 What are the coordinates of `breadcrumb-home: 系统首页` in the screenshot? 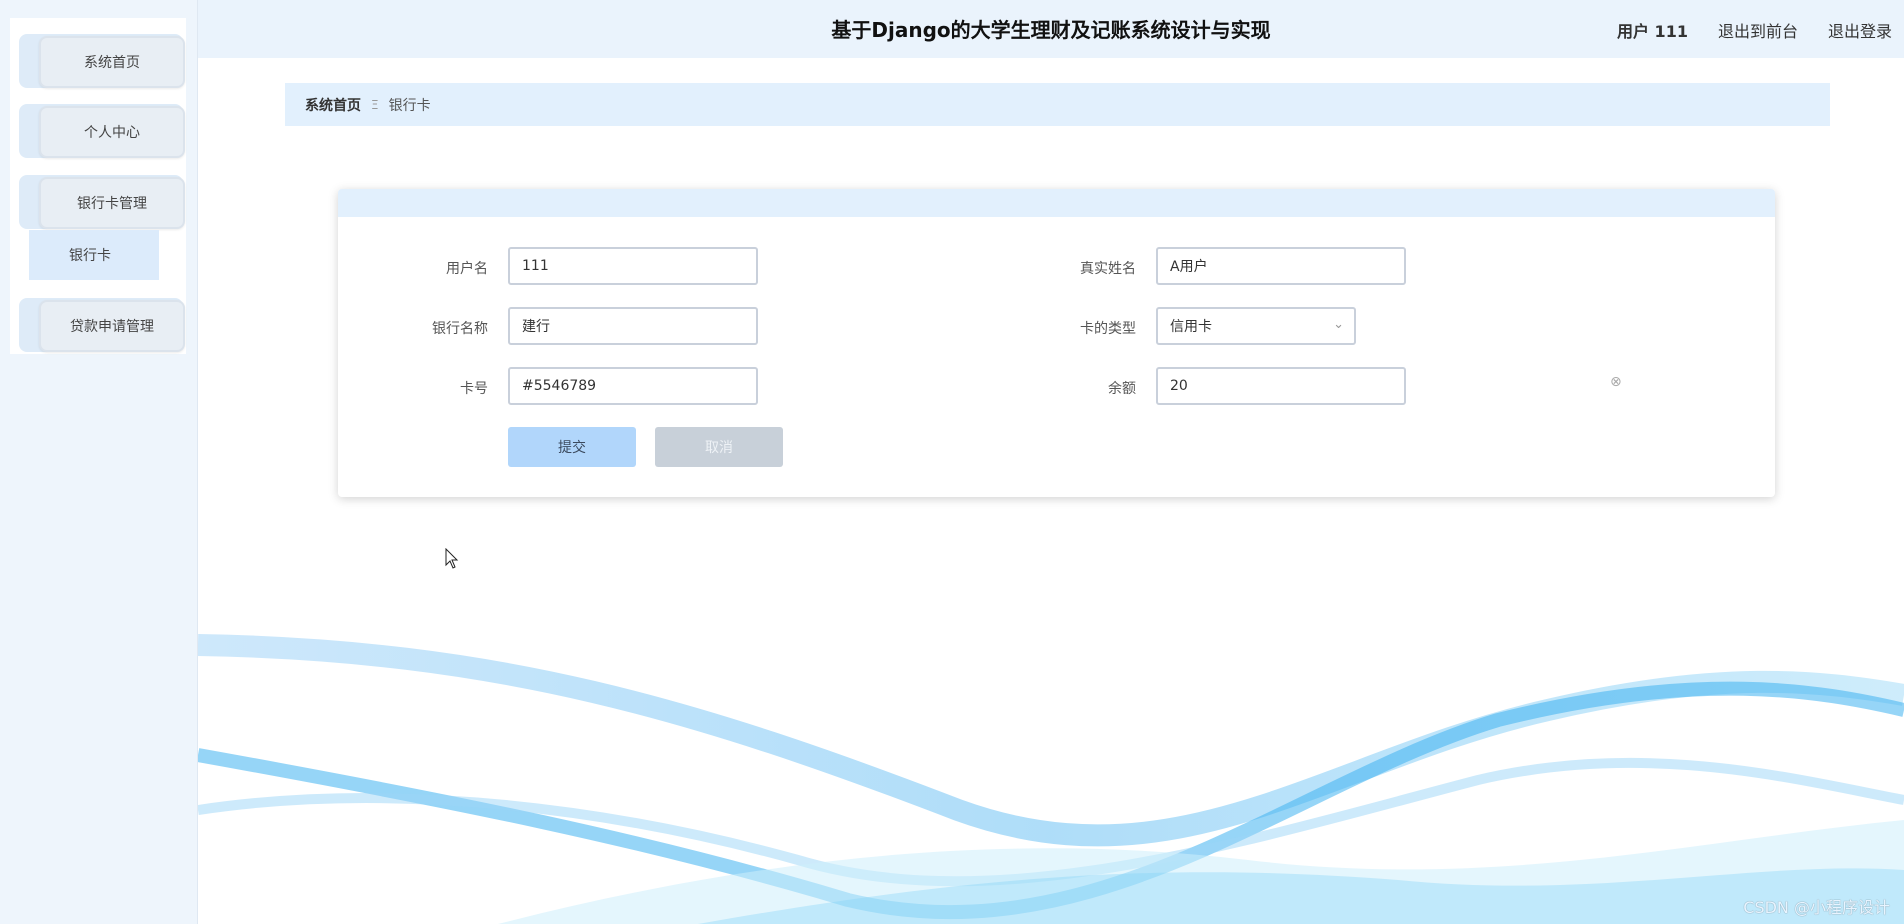 It's located at (333, 105).